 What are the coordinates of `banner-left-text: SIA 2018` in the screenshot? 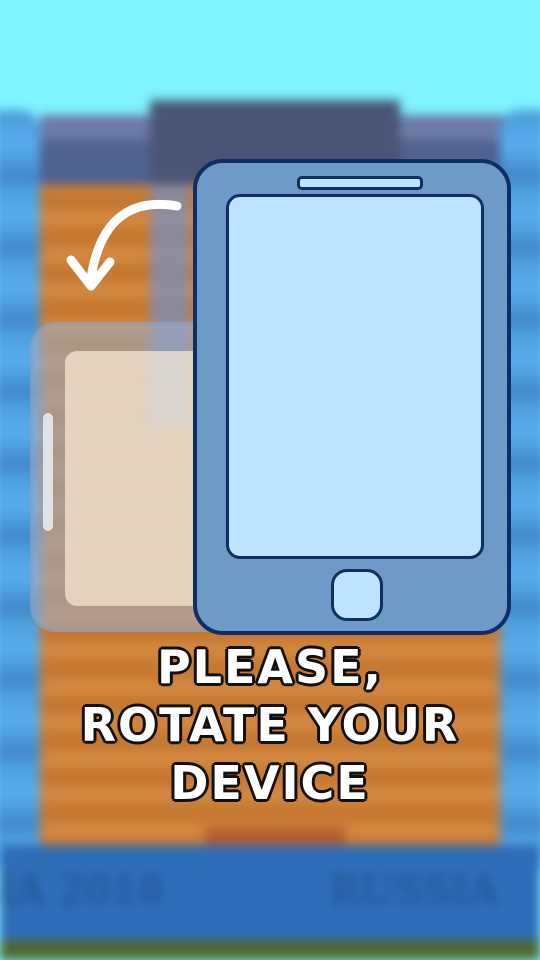 It's located at (82, 891).